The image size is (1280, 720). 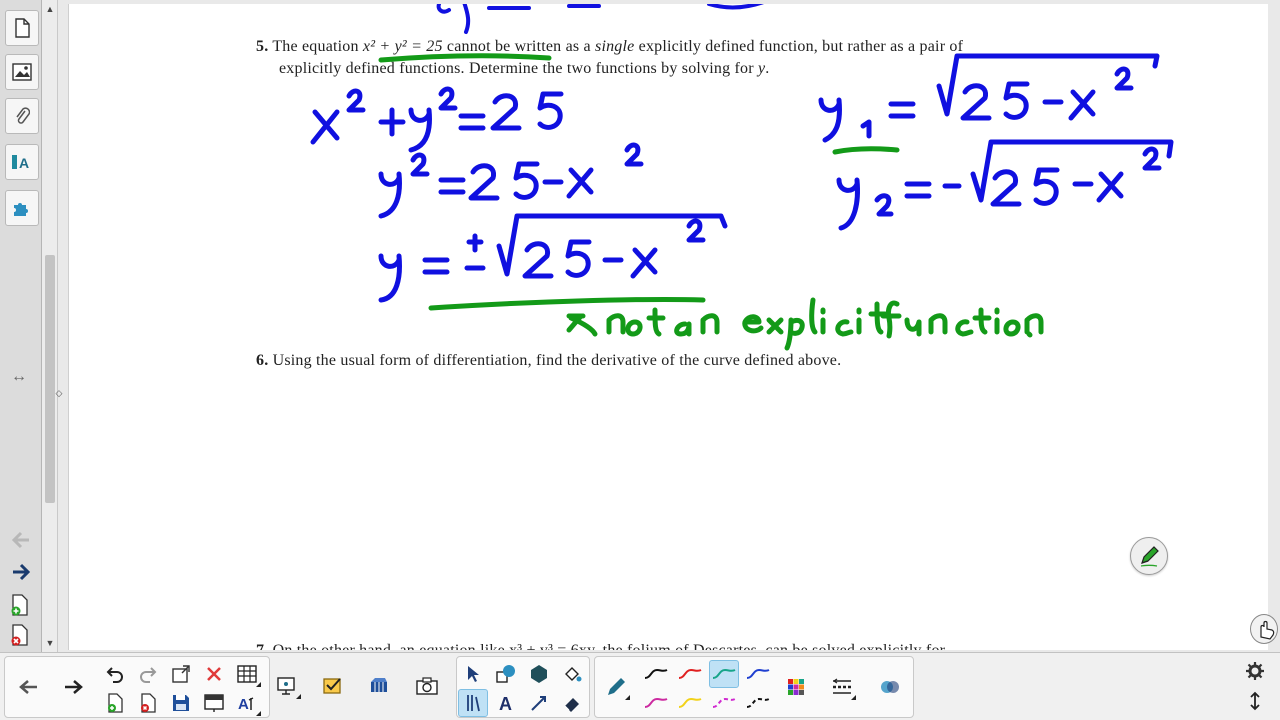 I want to click on red-x-icon, so click(x=214, y=674).